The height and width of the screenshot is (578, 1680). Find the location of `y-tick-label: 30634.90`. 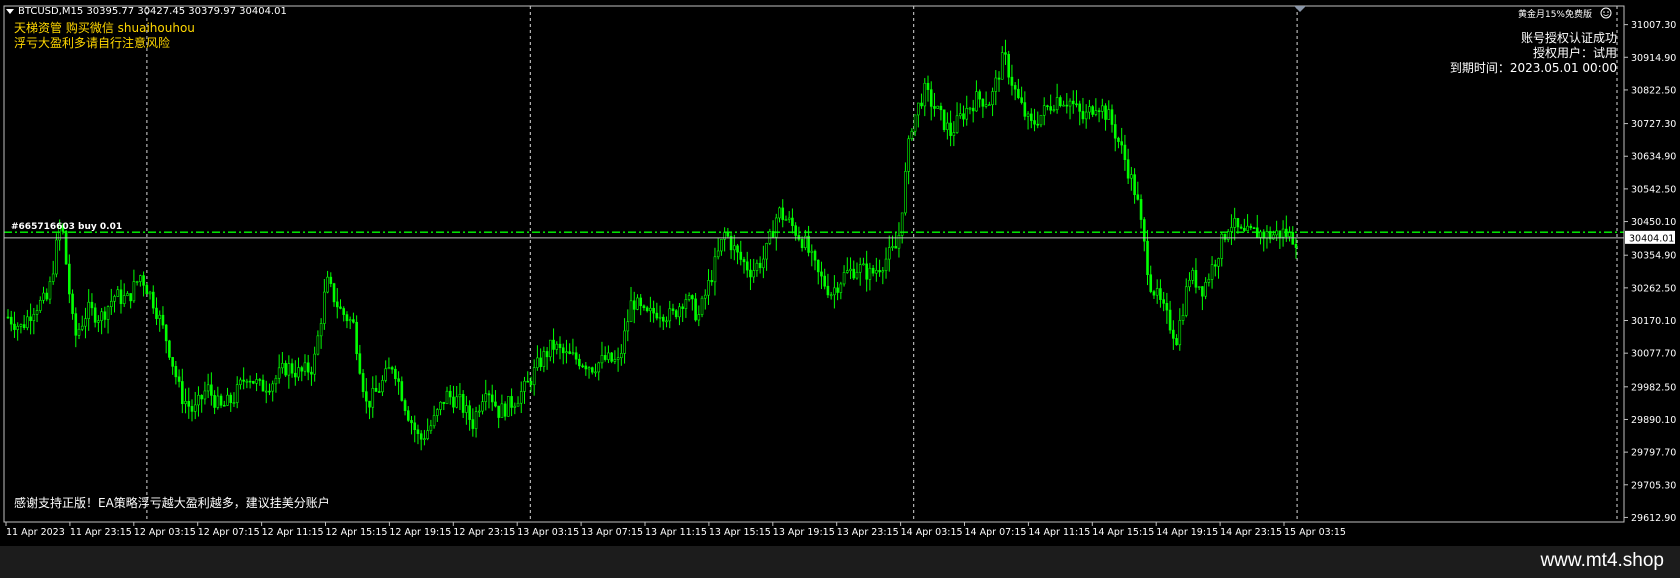

y-tick-label: 30634.90 is located at coordinates (1653, 157).